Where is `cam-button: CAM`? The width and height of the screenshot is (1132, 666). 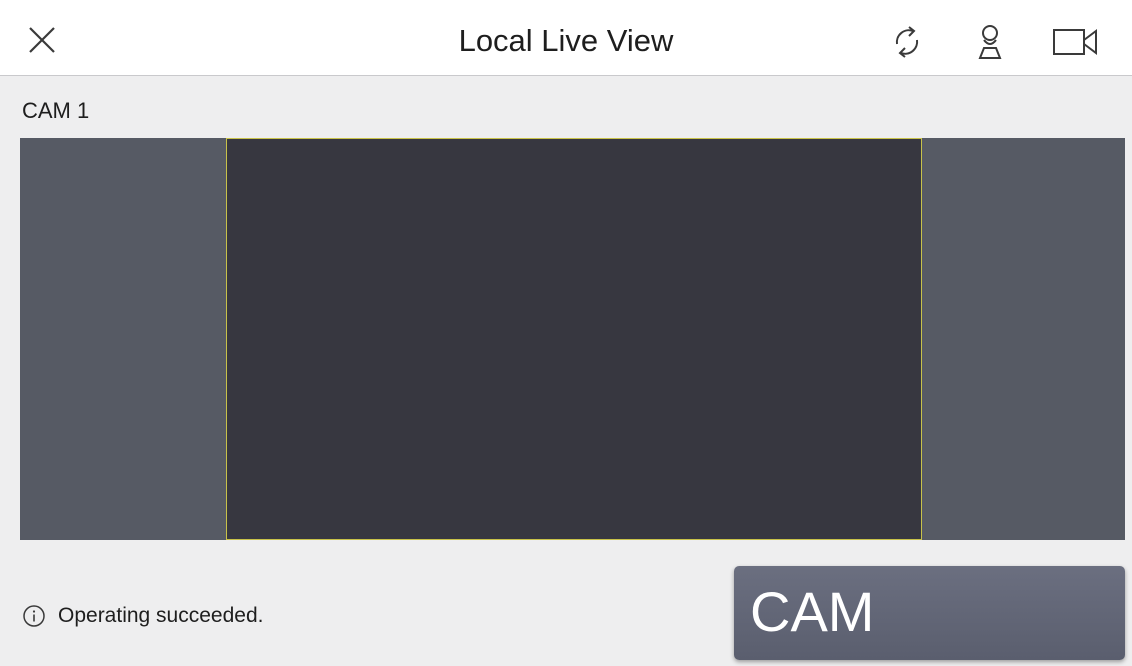
cam-button: CAM is located at coordinates (929, 613).